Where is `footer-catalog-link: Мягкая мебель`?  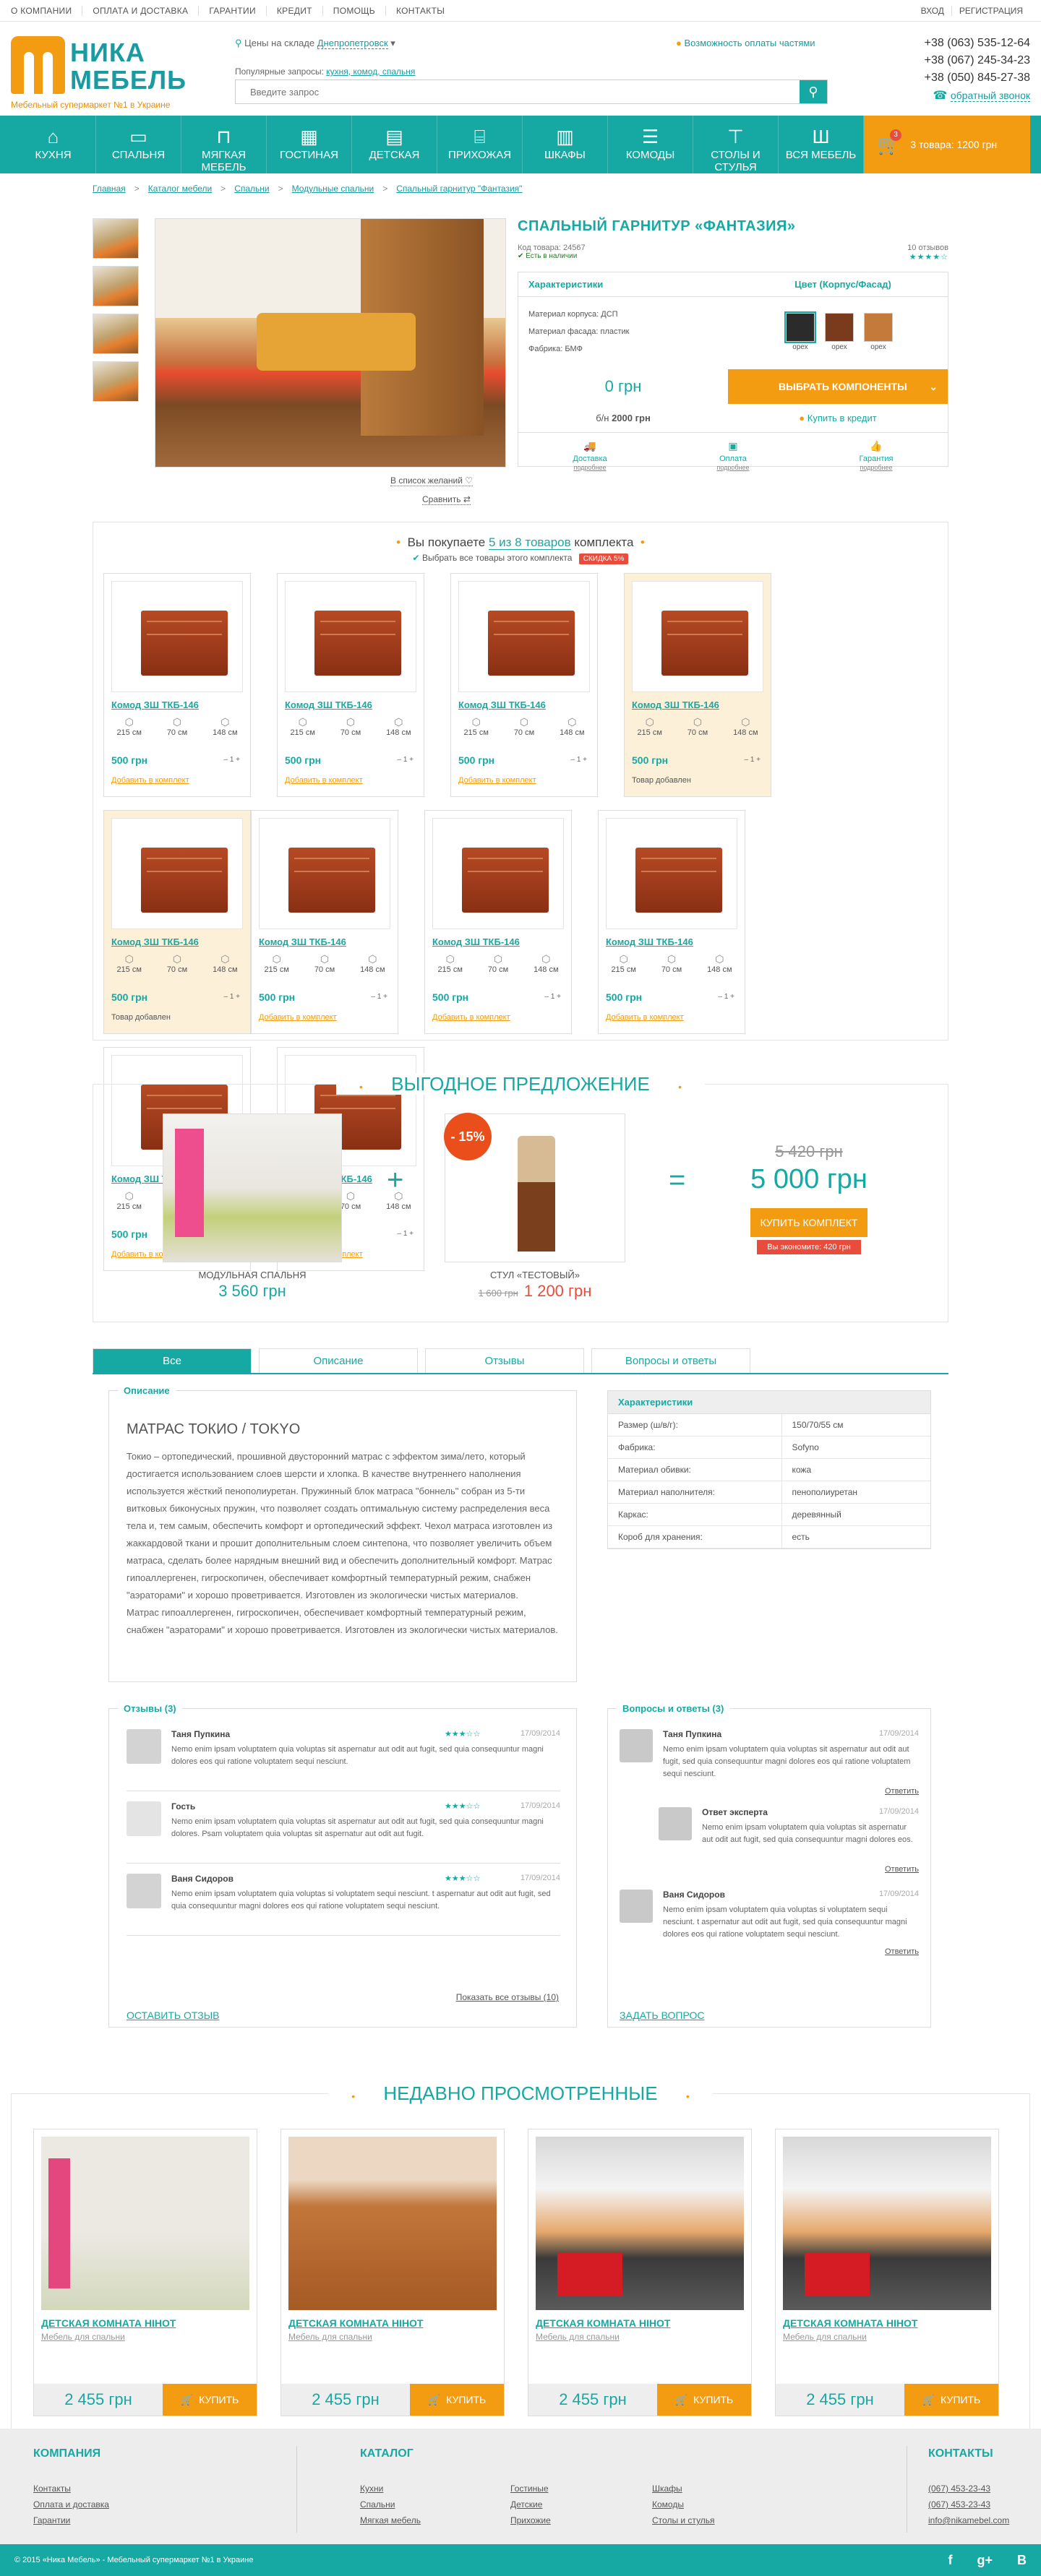 footer-catalog-link: Мягкая мебель is located at coordinates (435, 2520).